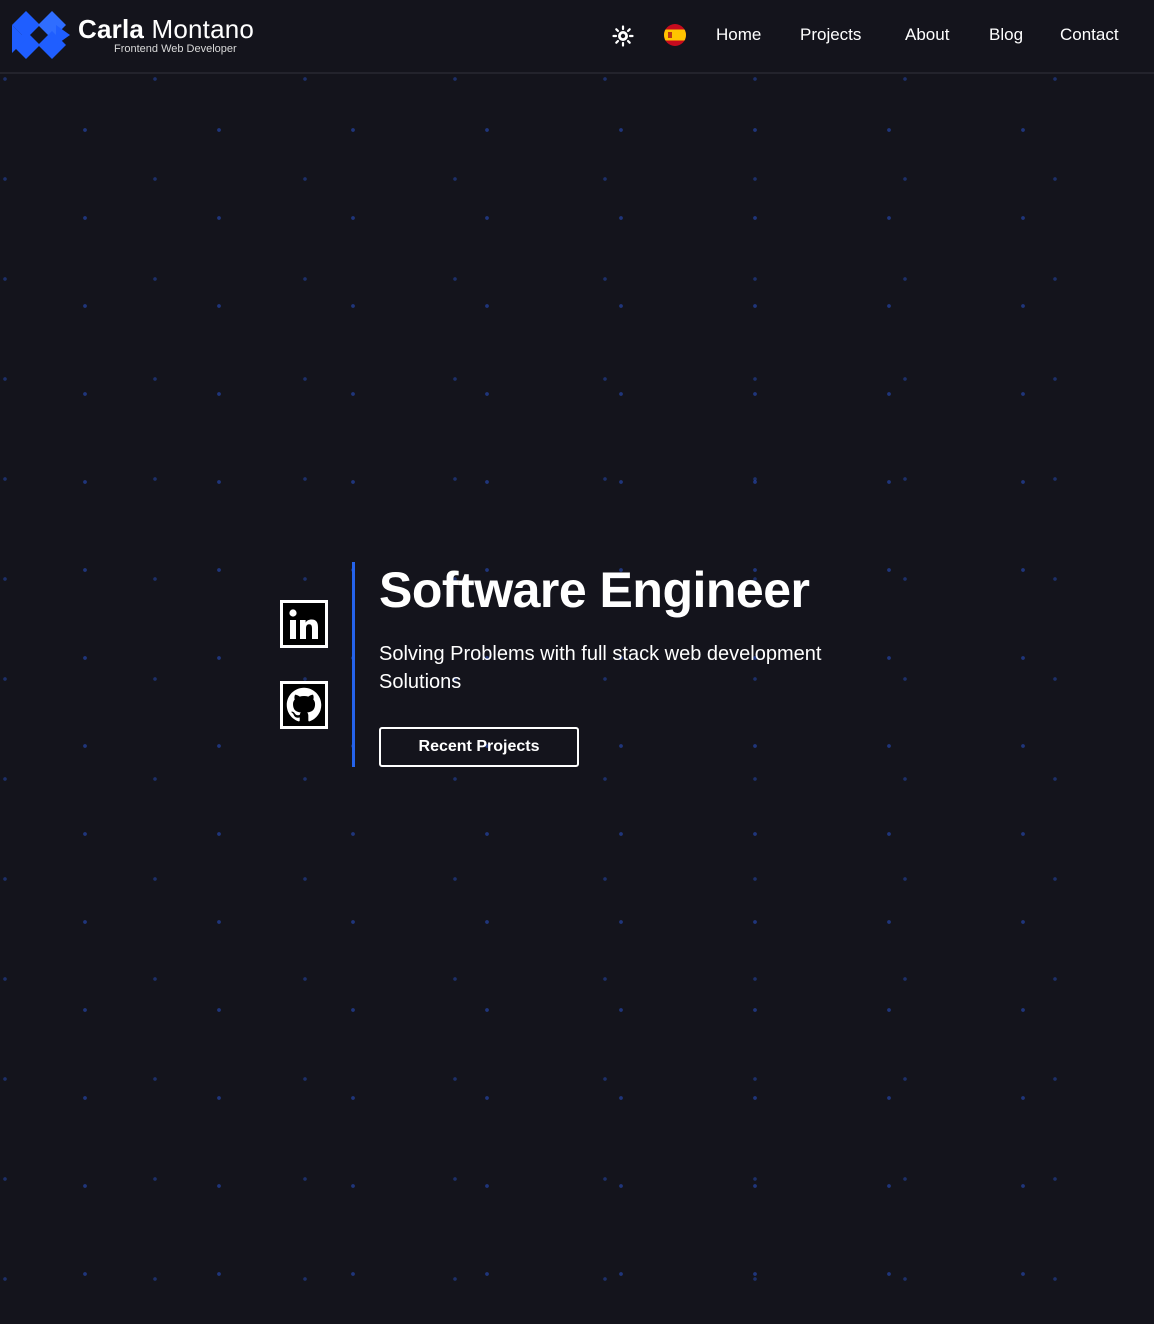 Image resolution: width=1154 pixels, height=1324 pixels. I want to click on github-icon, so click(304, 704).